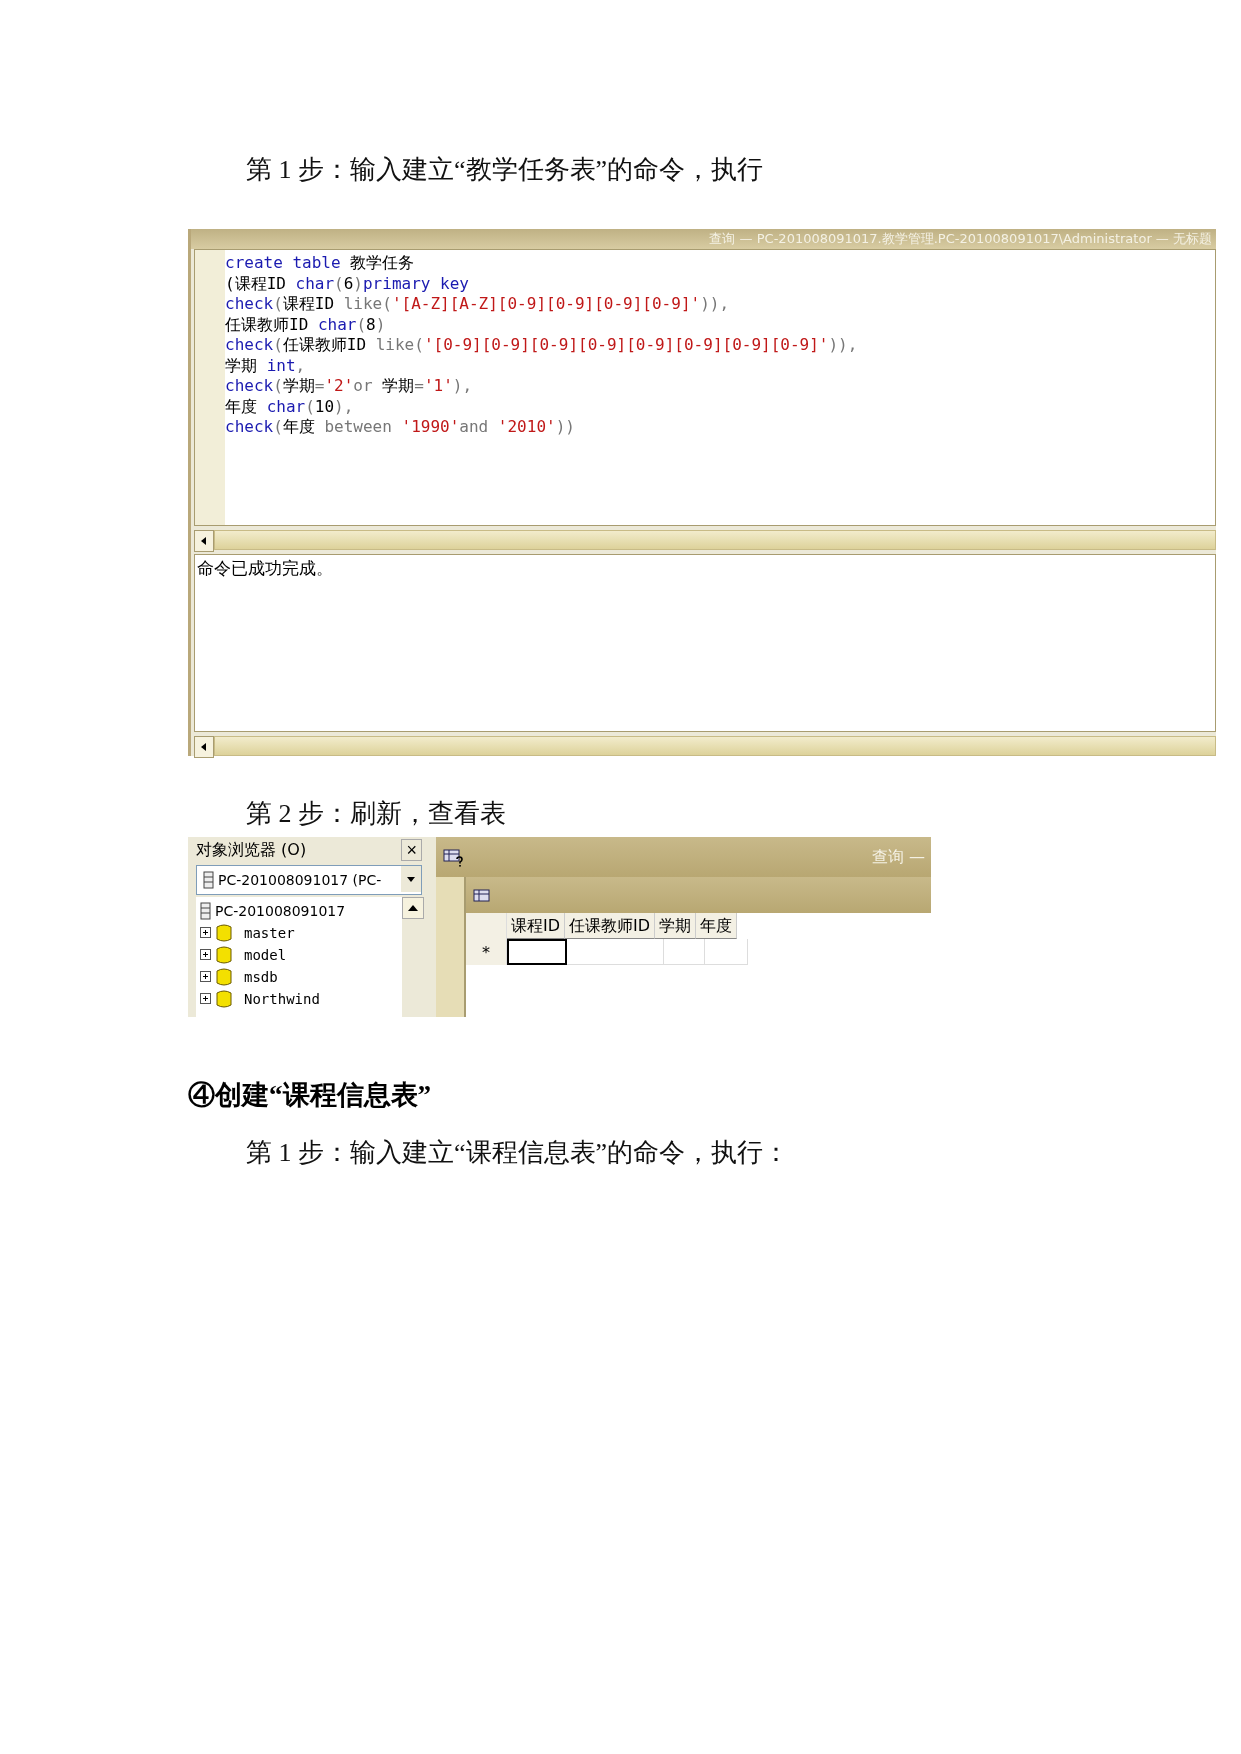 This screenshot has height=1754, width=1241. What do you see at coordinates (717, 926) in the screenshot?
I see `column-header: 年度` at bounding box center [717, 926].